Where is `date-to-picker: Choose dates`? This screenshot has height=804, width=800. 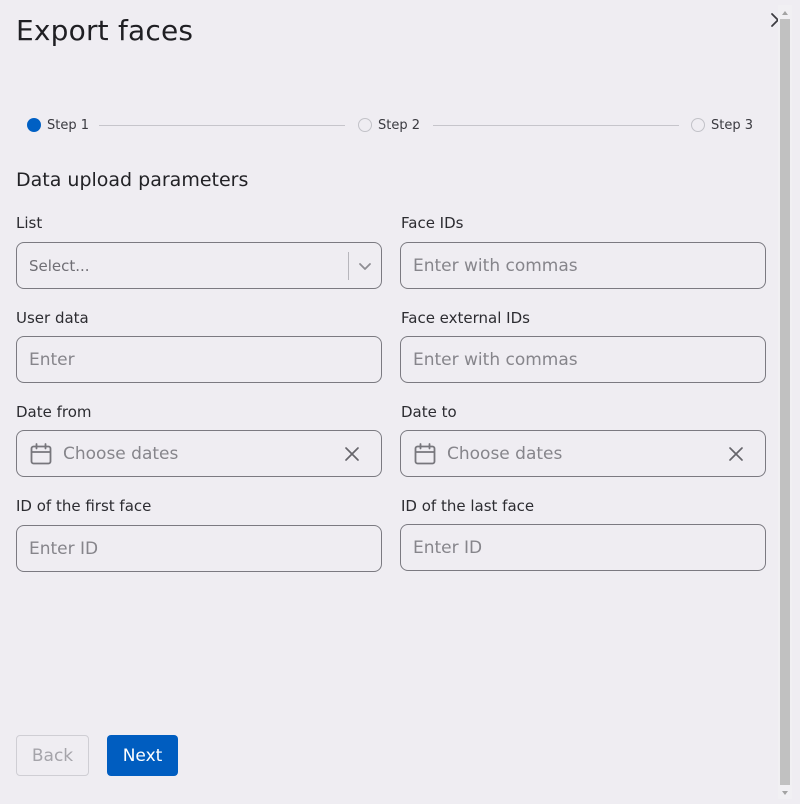 date-to-picker: Choose dates is located at coordinates (583, 453).